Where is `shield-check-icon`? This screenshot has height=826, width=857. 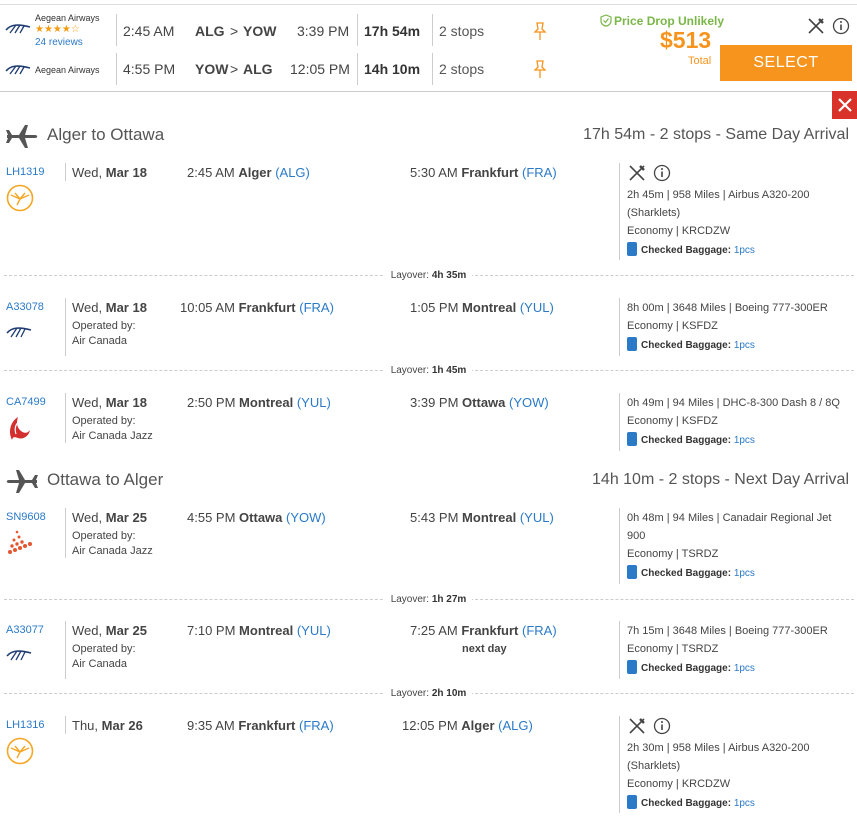
shield-check-icon is located at coordinates (606, 20).